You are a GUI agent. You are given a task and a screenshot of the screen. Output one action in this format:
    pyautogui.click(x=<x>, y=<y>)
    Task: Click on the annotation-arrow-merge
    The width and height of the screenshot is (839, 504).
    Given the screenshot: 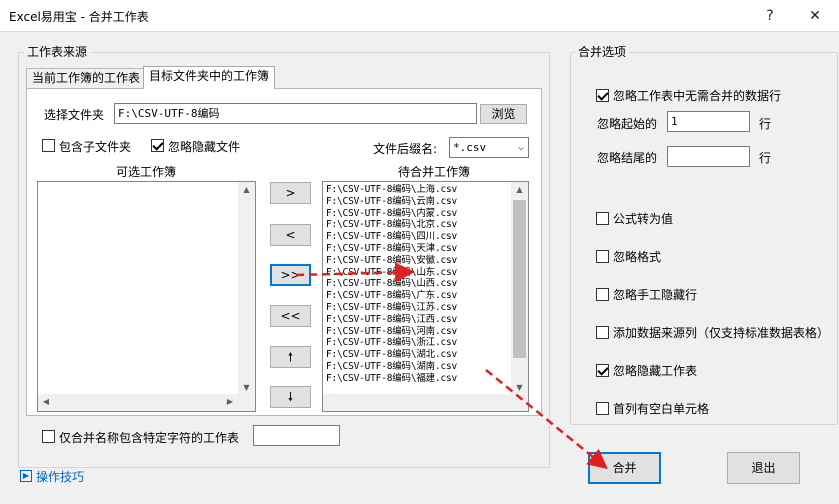 What is the action you would take?
    pyautogui.click(x=546, y=419)
    